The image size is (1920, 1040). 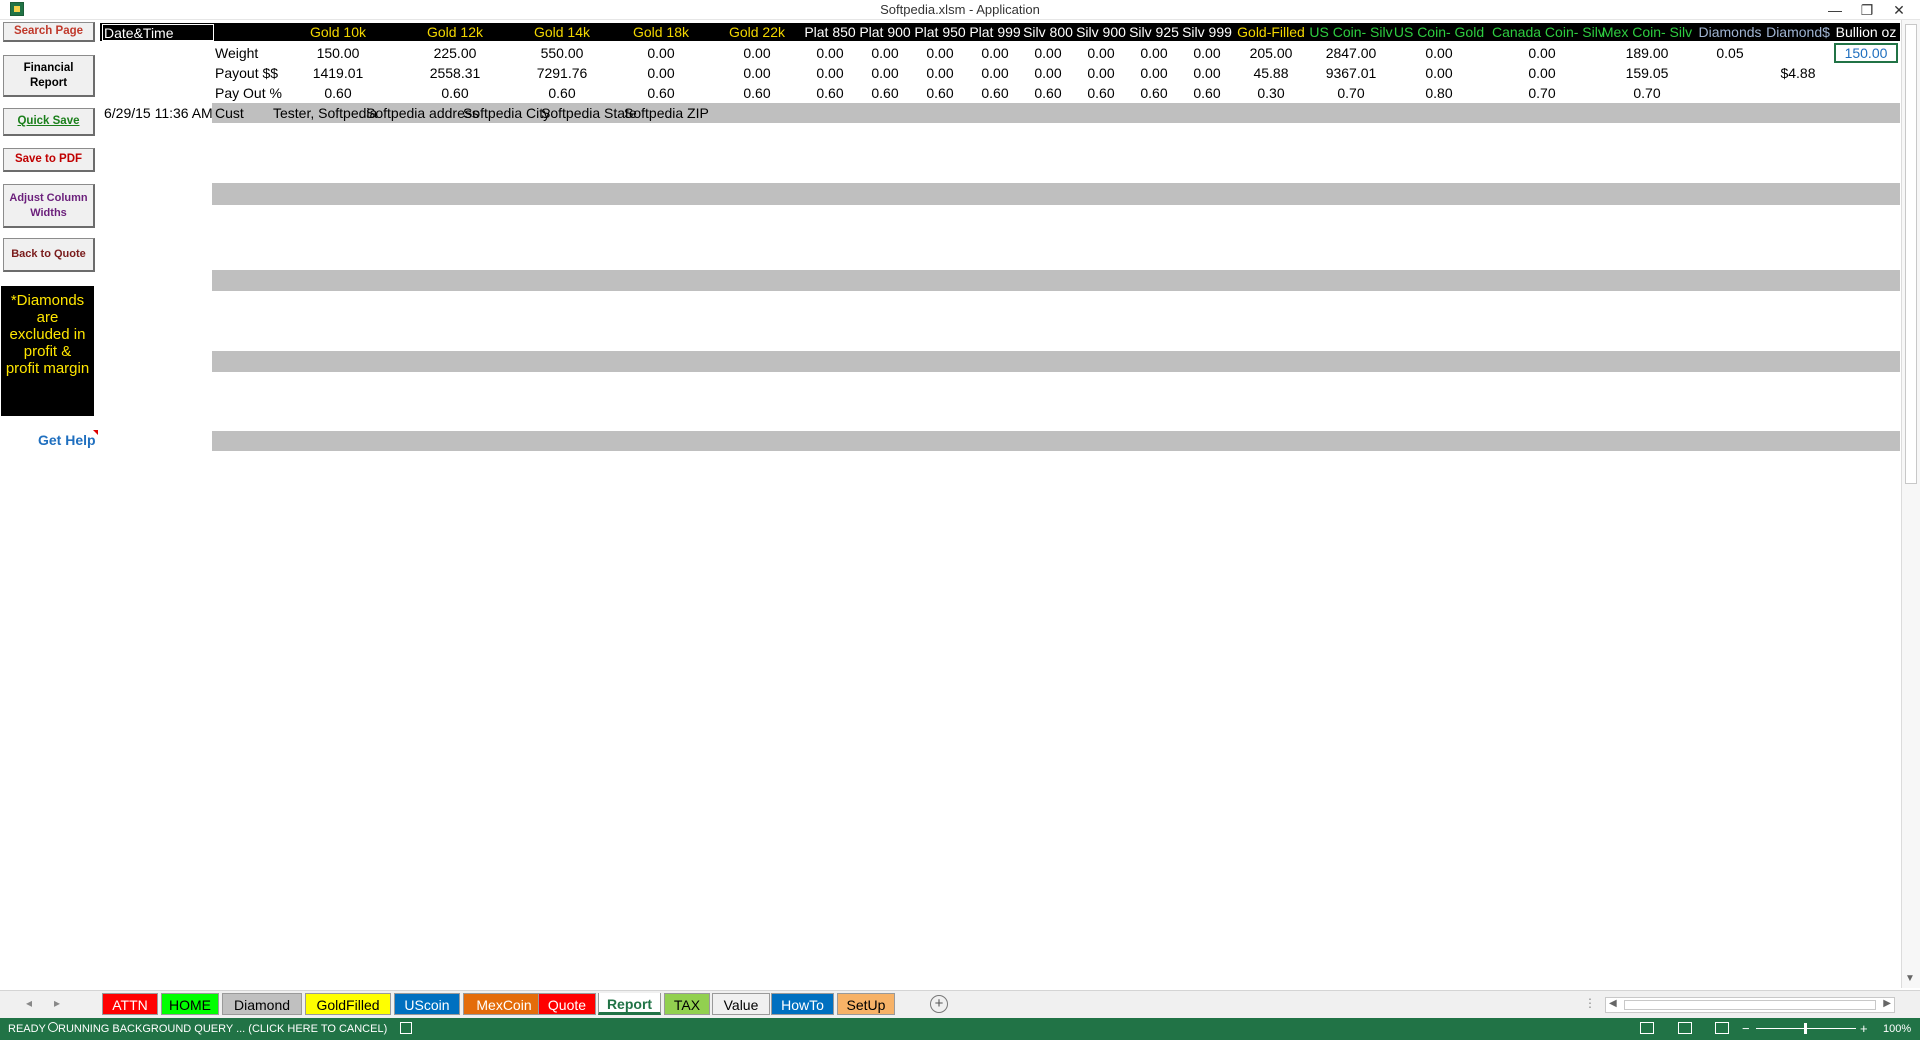 I want to click on tab-uscoin: UScoin, so click(x=427, y=1004).